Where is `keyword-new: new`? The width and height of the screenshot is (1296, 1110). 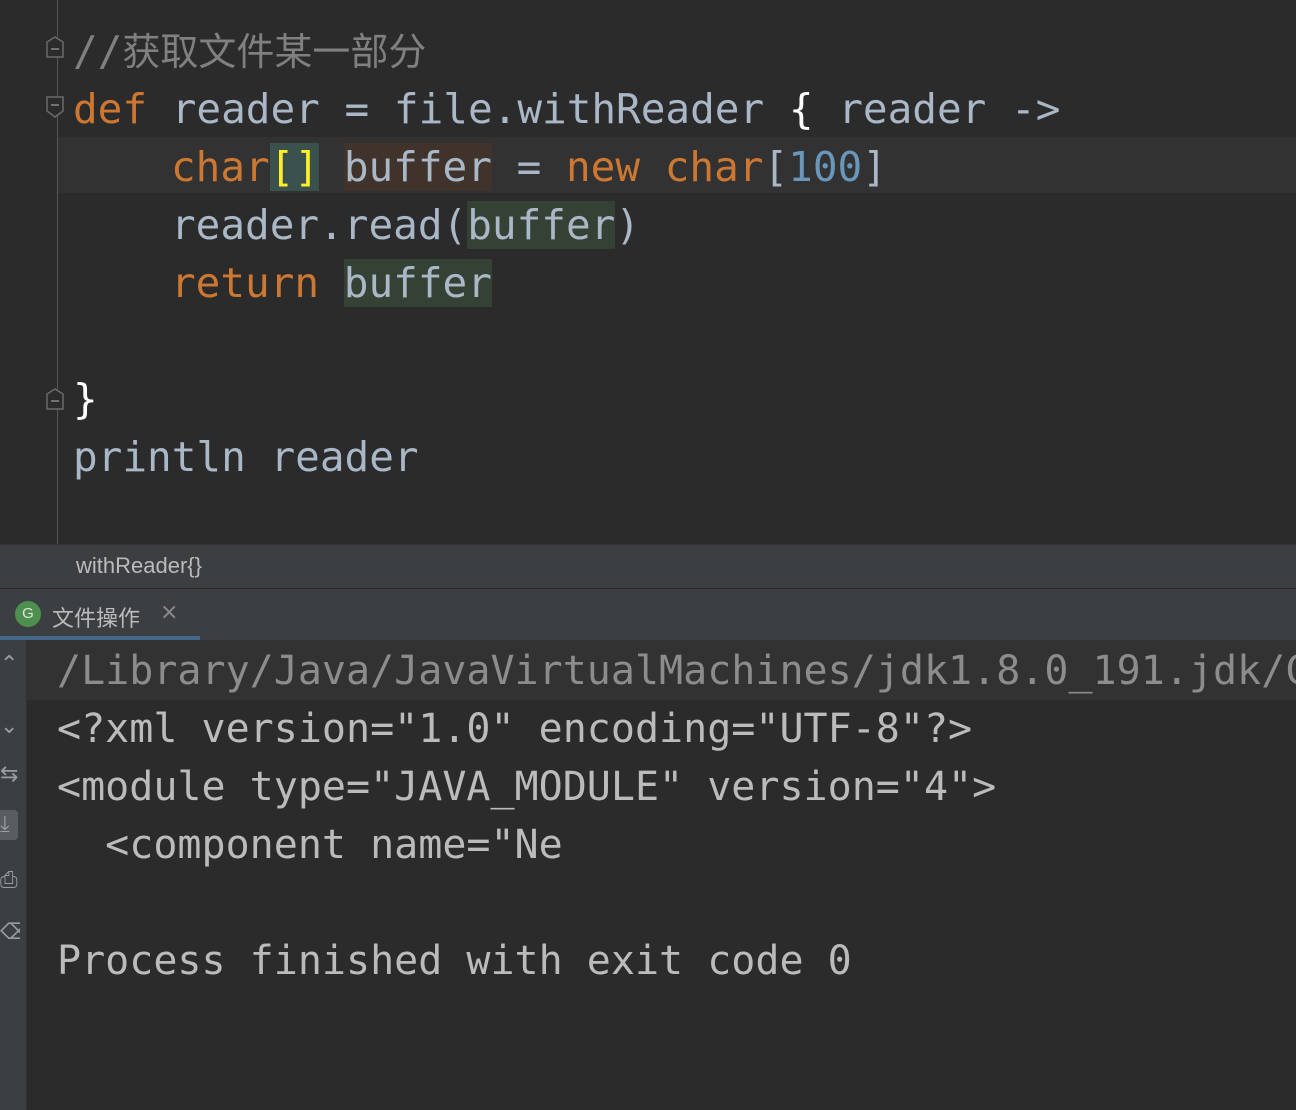 keyword-new: new is located at coordinates (603, 167).